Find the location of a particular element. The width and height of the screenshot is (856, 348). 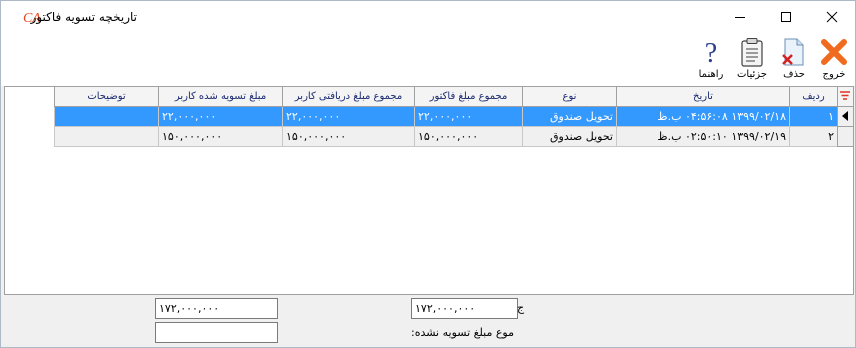

close-button is located at coordinates (832, 16).